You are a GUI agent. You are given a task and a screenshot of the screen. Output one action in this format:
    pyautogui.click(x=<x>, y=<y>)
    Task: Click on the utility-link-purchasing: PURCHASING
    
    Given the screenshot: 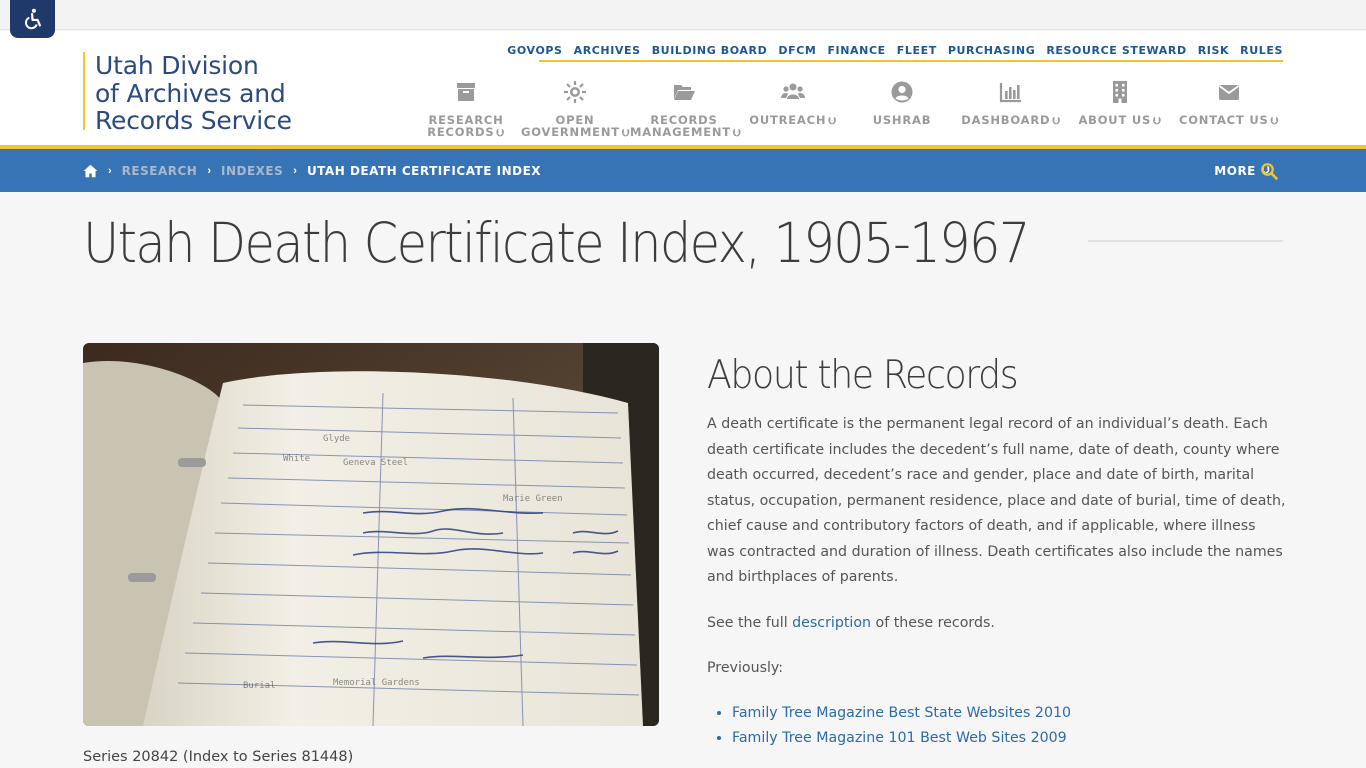 What is the action you would take?
    pyautogui.click(x=992, y=50)
    